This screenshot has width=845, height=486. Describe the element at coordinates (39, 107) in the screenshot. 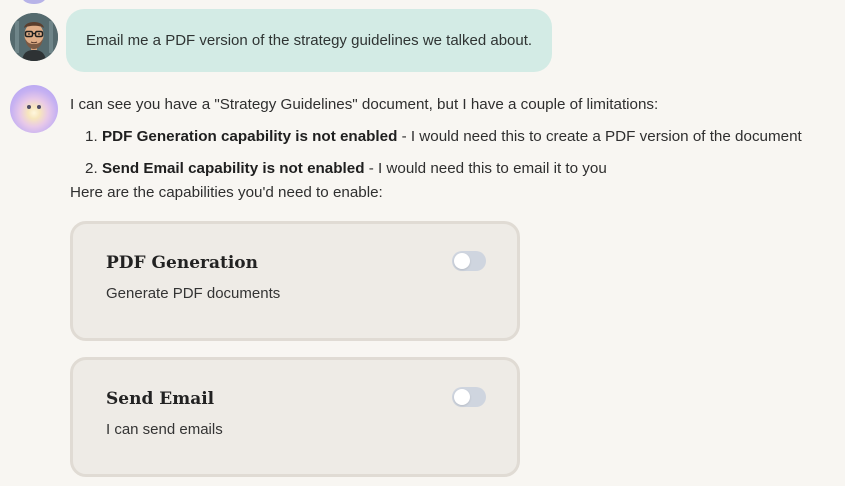

I see `assistant-avatar-eye-right` at that location.